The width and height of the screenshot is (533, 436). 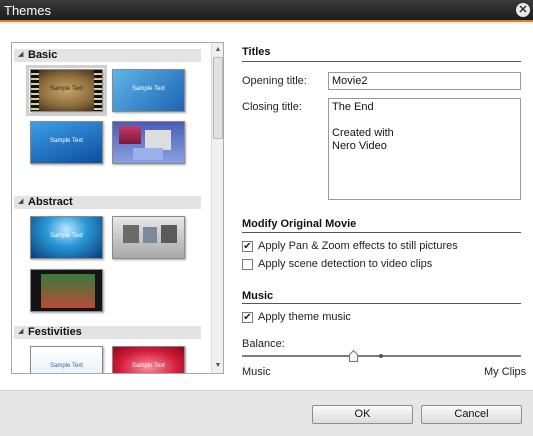 I want to click on scroll-up-arrow-icon: ▲, so click(x=217, y=50).